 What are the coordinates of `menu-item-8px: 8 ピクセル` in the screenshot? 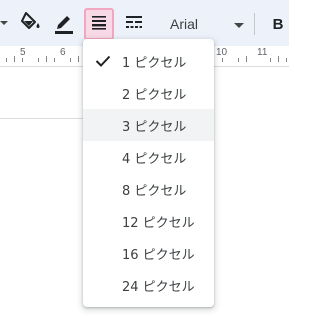 It's located at (148, 189).